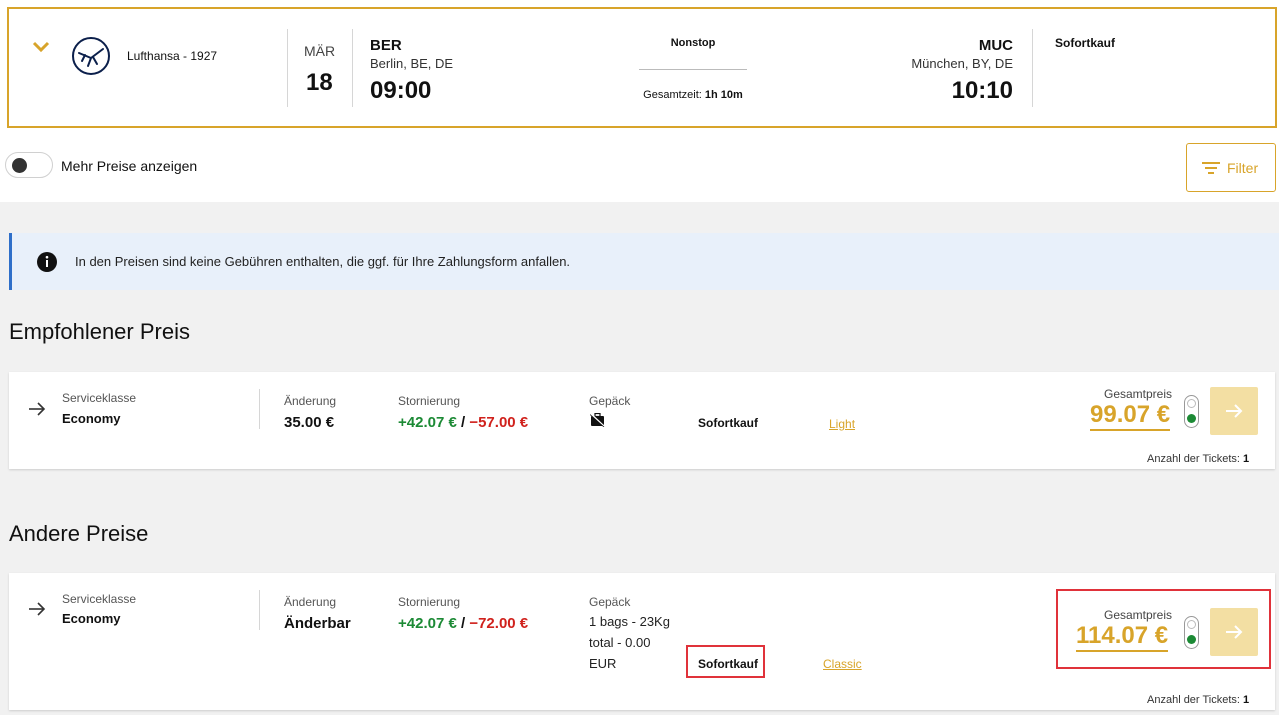 This screenshot has width=1279, height=715. What do you see at coordinates (19, 165) in the screenshot?
I see `toggle-knob` at bounding box center [19, 165].